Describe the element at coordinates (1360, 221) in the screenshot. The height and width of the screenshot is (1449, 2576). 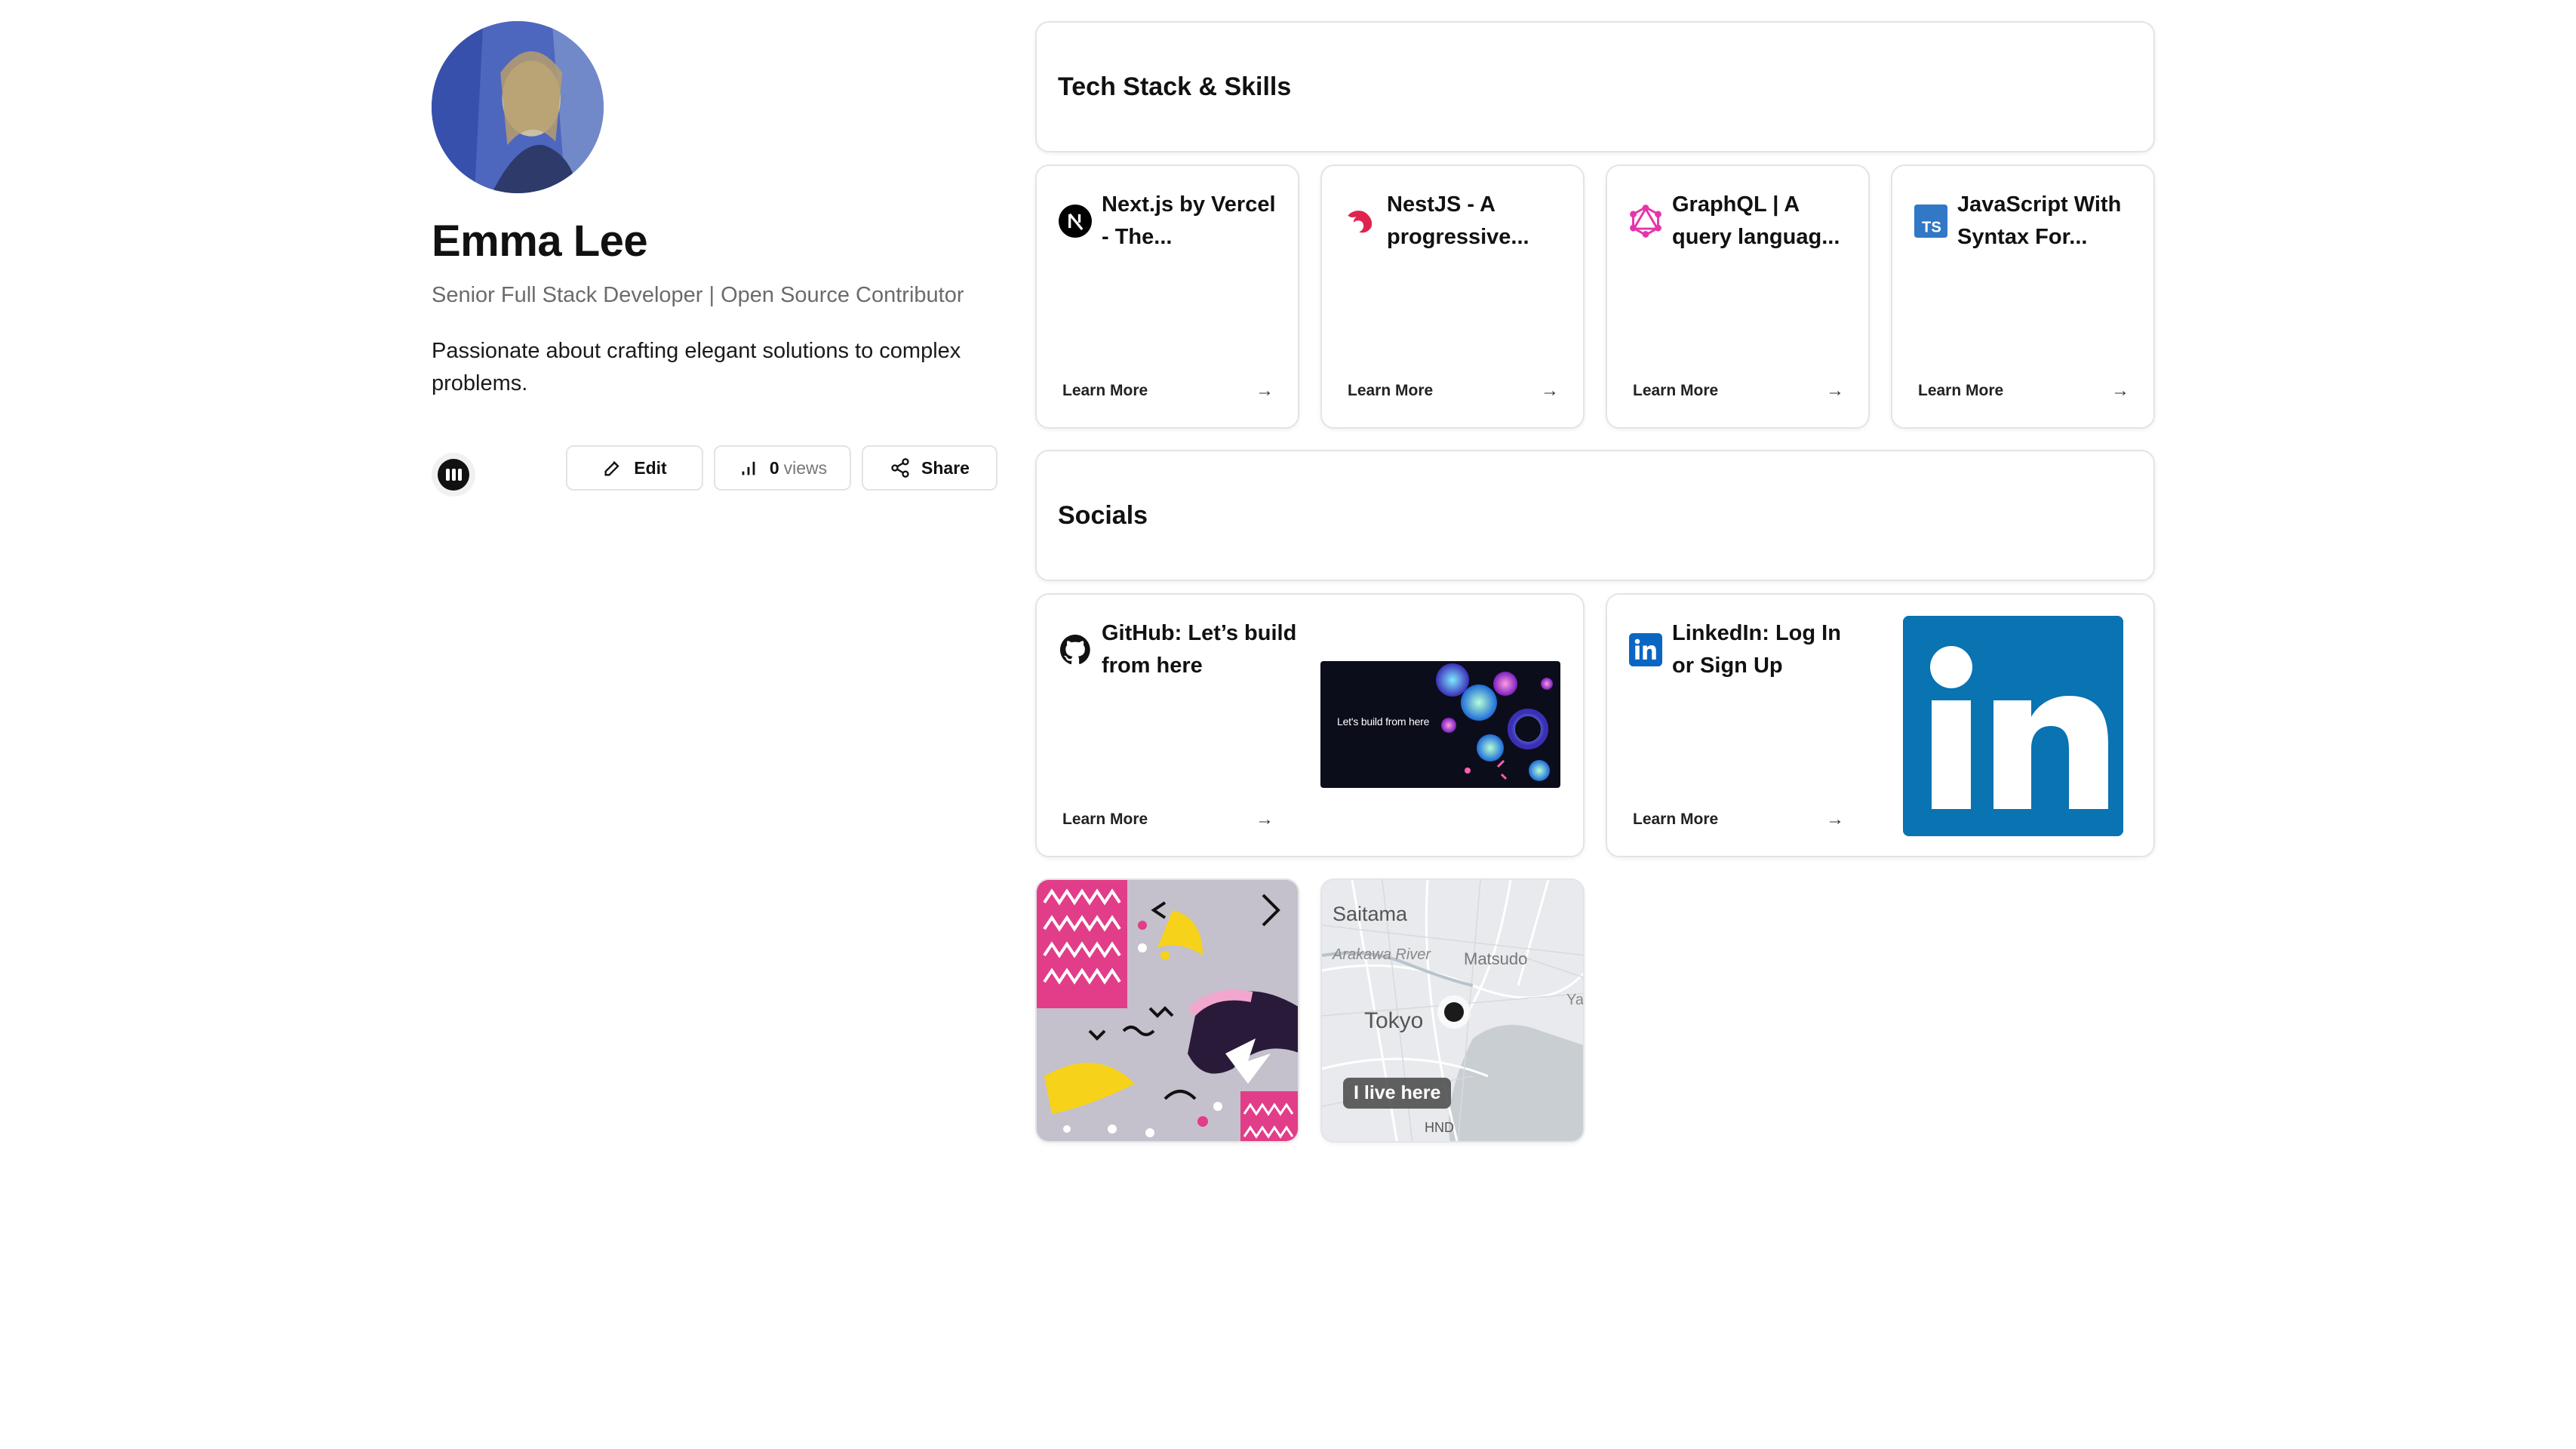
I see `nestjs-icon` at that location.